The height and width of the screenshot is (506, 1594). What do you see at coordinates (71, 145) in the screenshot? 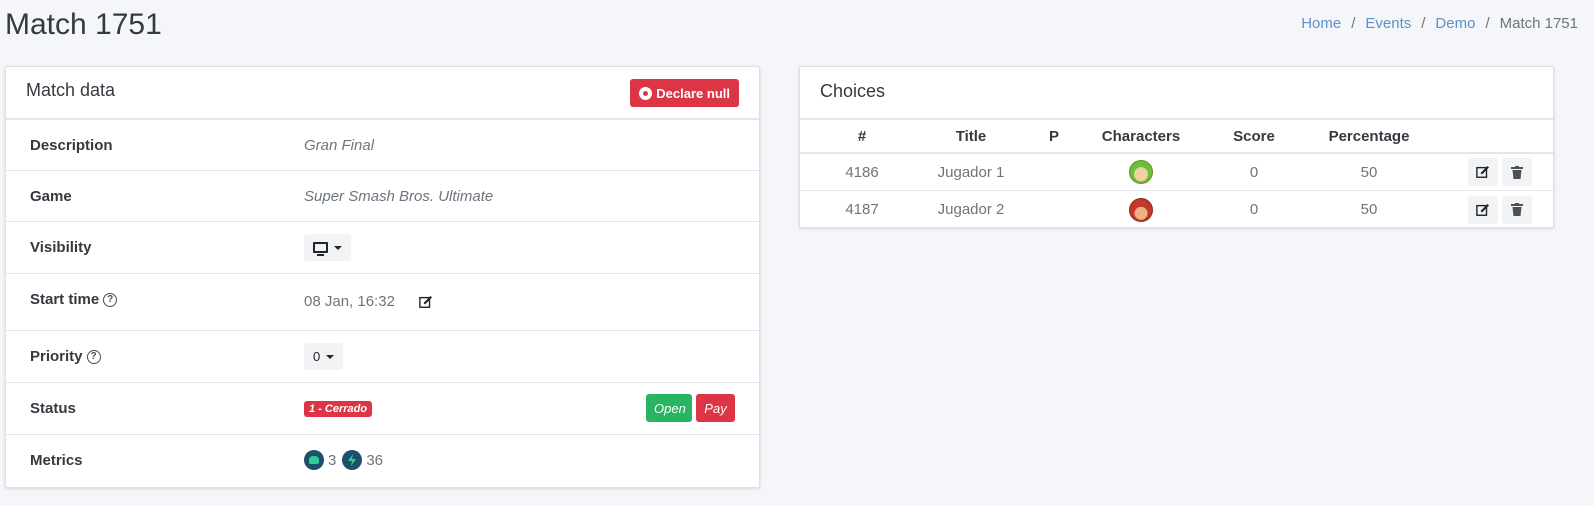
I see `description-label: Description` at bounding box center [71, 145].